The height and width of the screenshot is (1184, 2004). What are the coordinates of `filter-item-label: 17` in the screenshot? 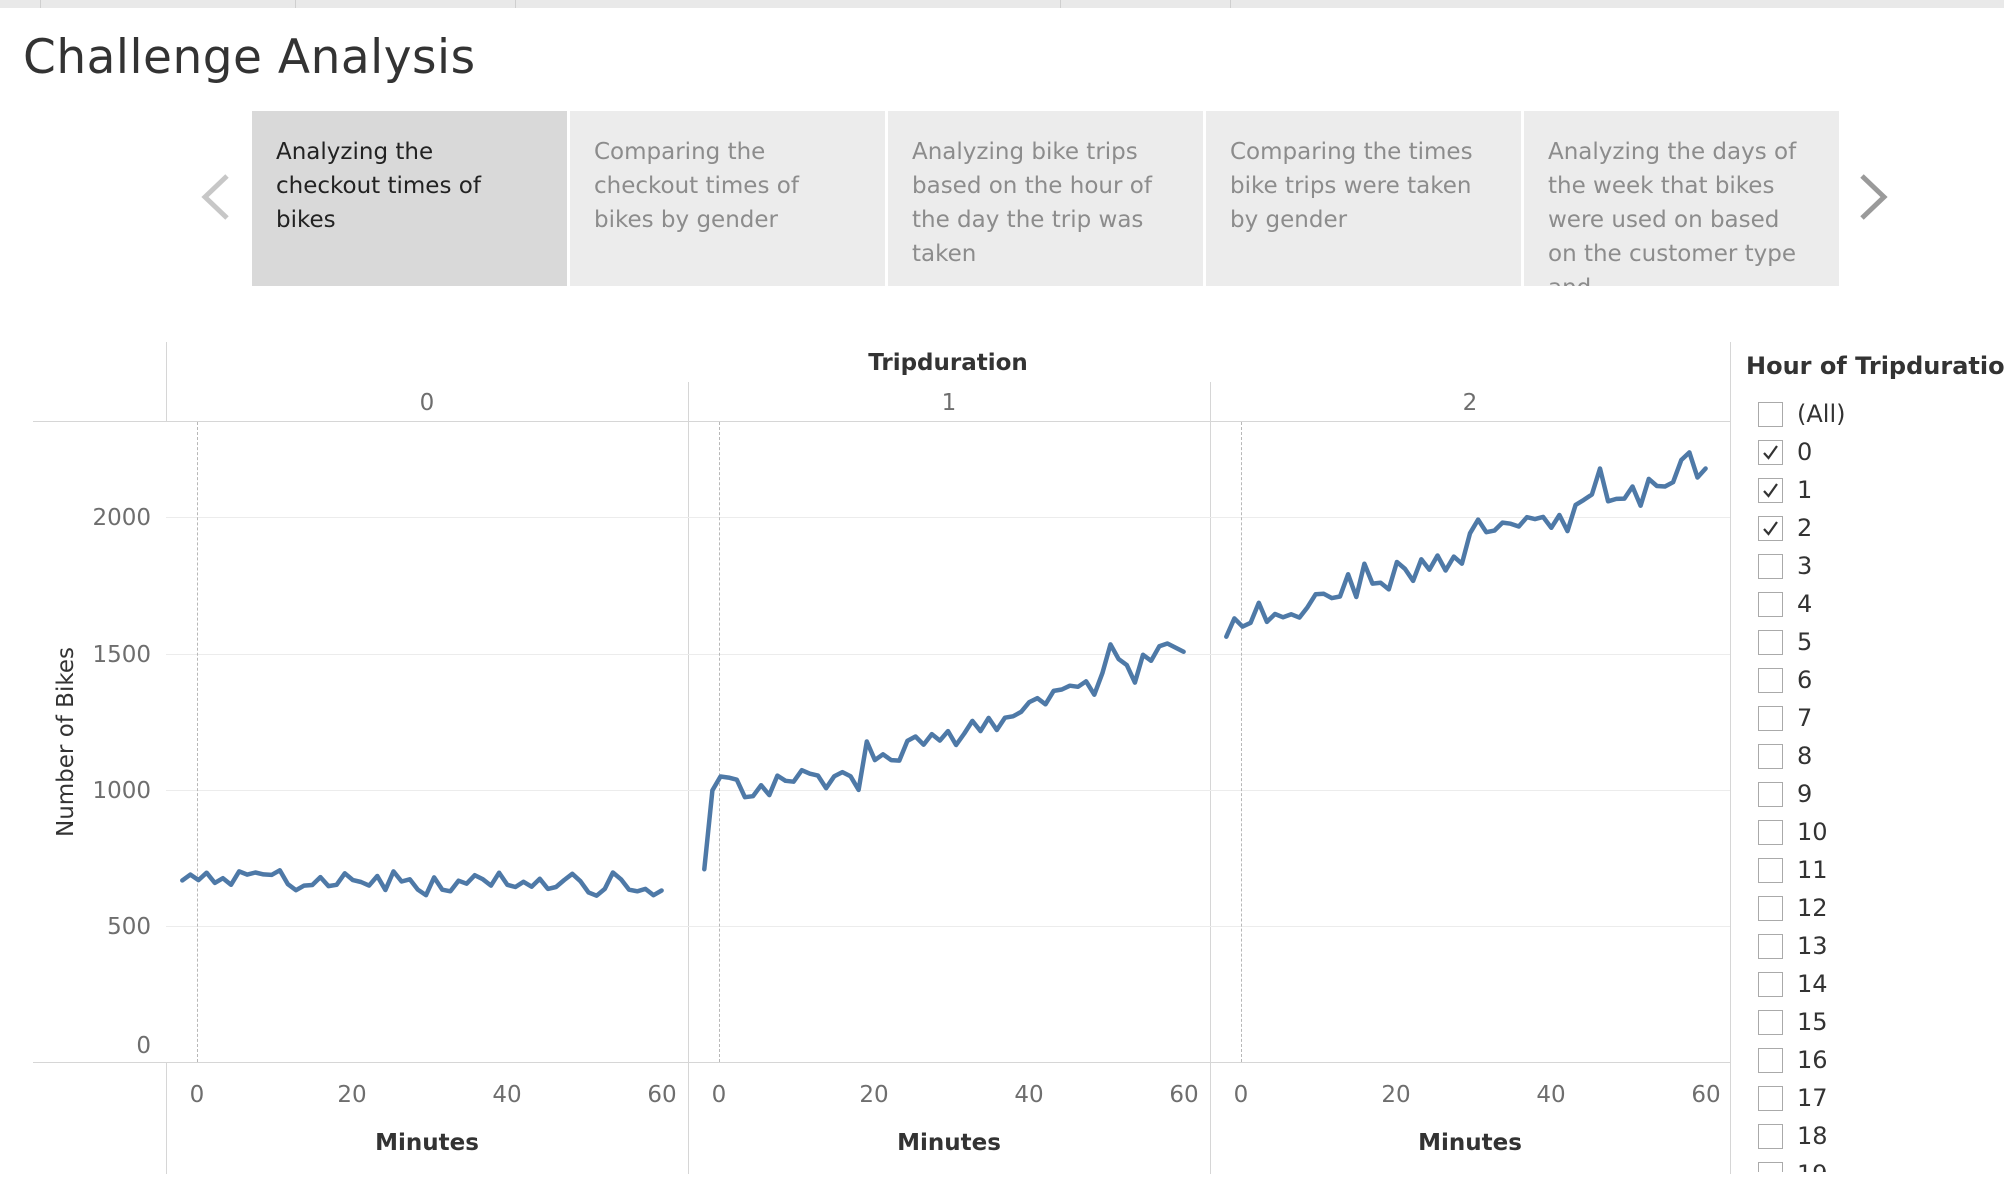 It's located at (1812, 1098).